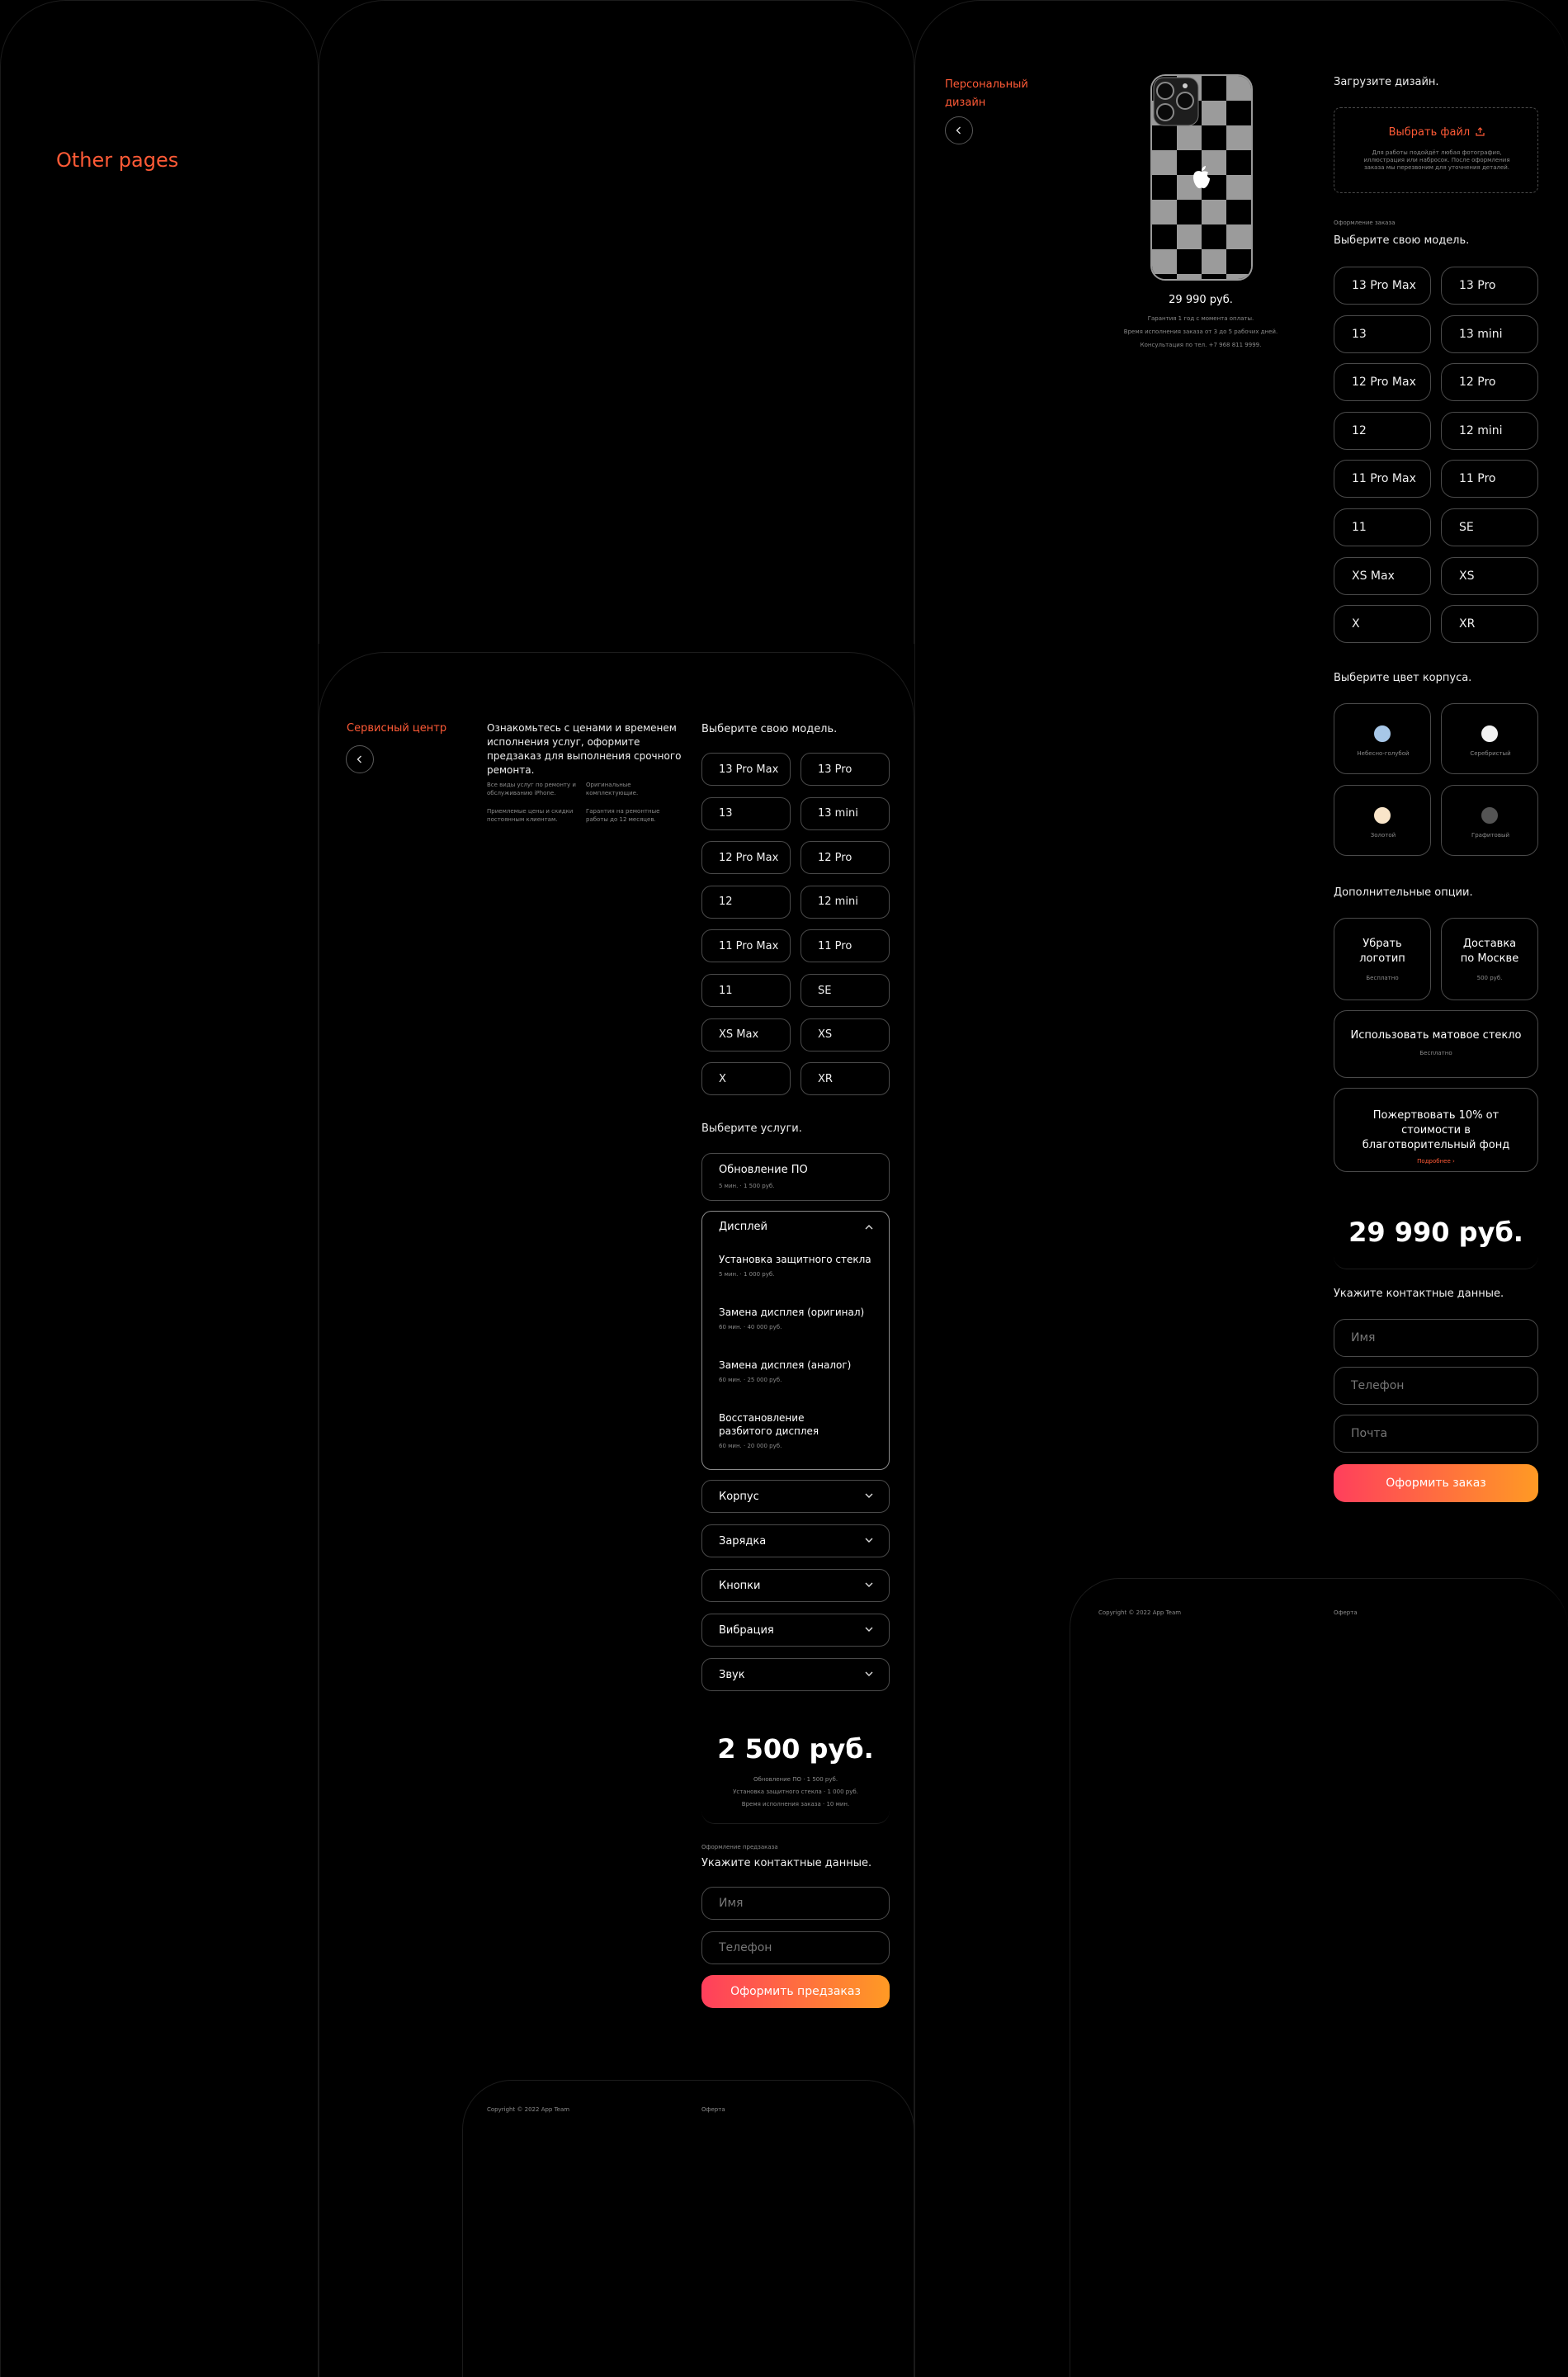  What do you see at coordinates (739, 1496) in the screenshot?
I see `service-category-title: Корпус` at bounding box center [739, 1496].